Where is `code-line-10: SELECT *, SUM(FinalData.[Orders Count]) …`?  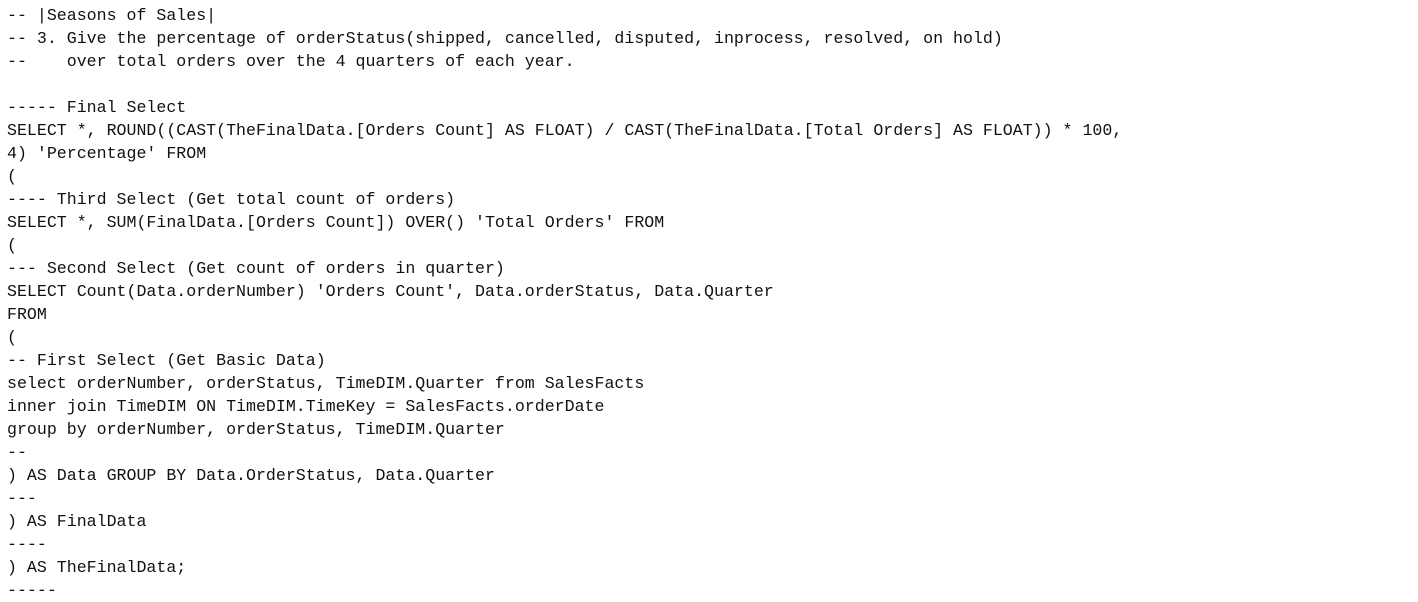 code-line-10: SELECT *, SUM(FinalData.[Orders Count]) … is located at coordinates (336, 222).